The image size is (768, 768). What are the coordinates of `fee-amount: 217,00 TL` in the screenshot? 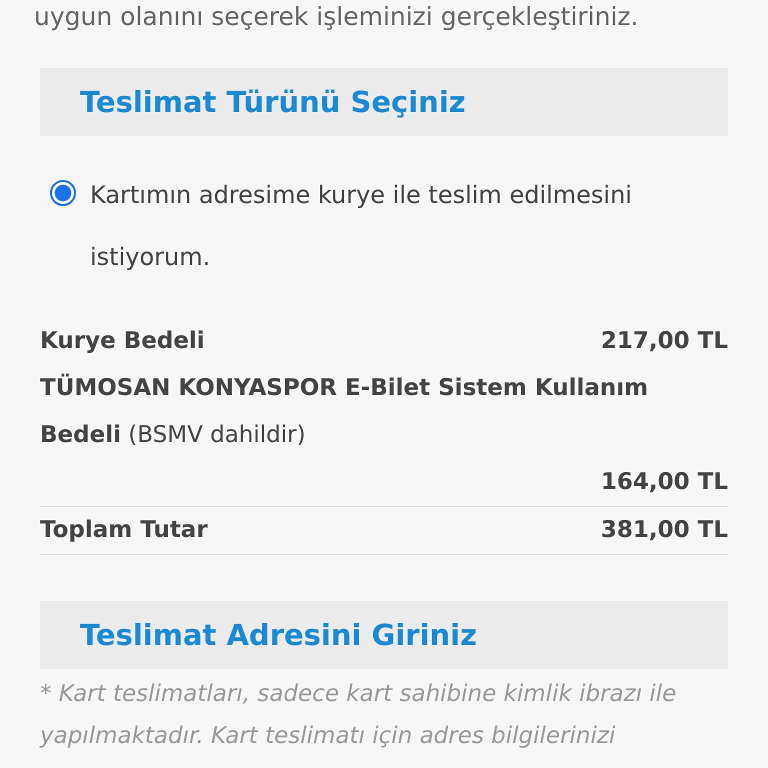 It's located at (664, 341).